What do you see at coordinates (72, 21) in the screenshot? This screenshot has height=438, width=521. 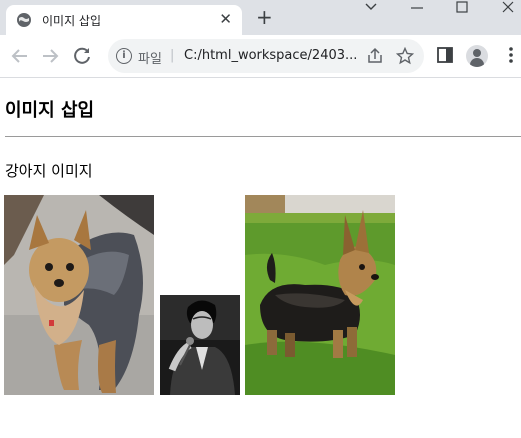 I see `tab-title: 이미지 삽입` at bounding box center [72, 21].